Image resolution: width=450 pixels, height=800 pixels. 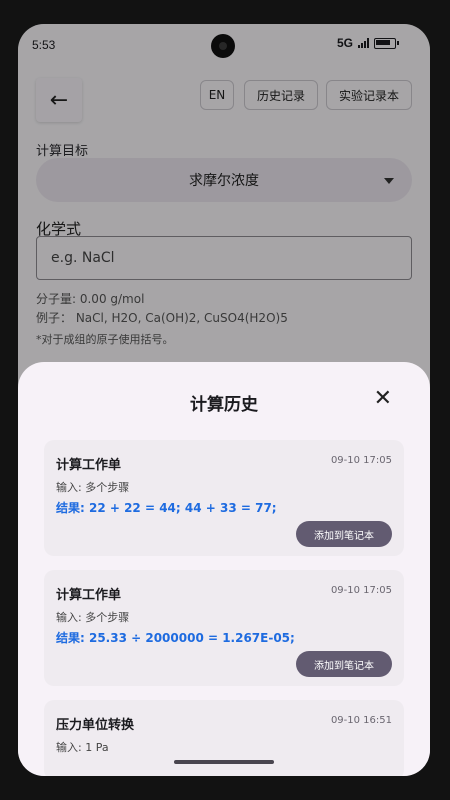 What do you see at coordinates (95, 725) in the screenshot?
I see `history-card-title: 压力单位转换` at bounding box center [95, 725].